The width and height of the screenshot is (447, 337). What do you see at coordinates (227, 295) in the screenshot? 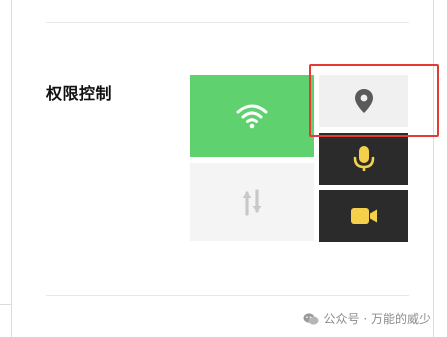
I see `section-divider-bottom` at bounding box center [227, 295].